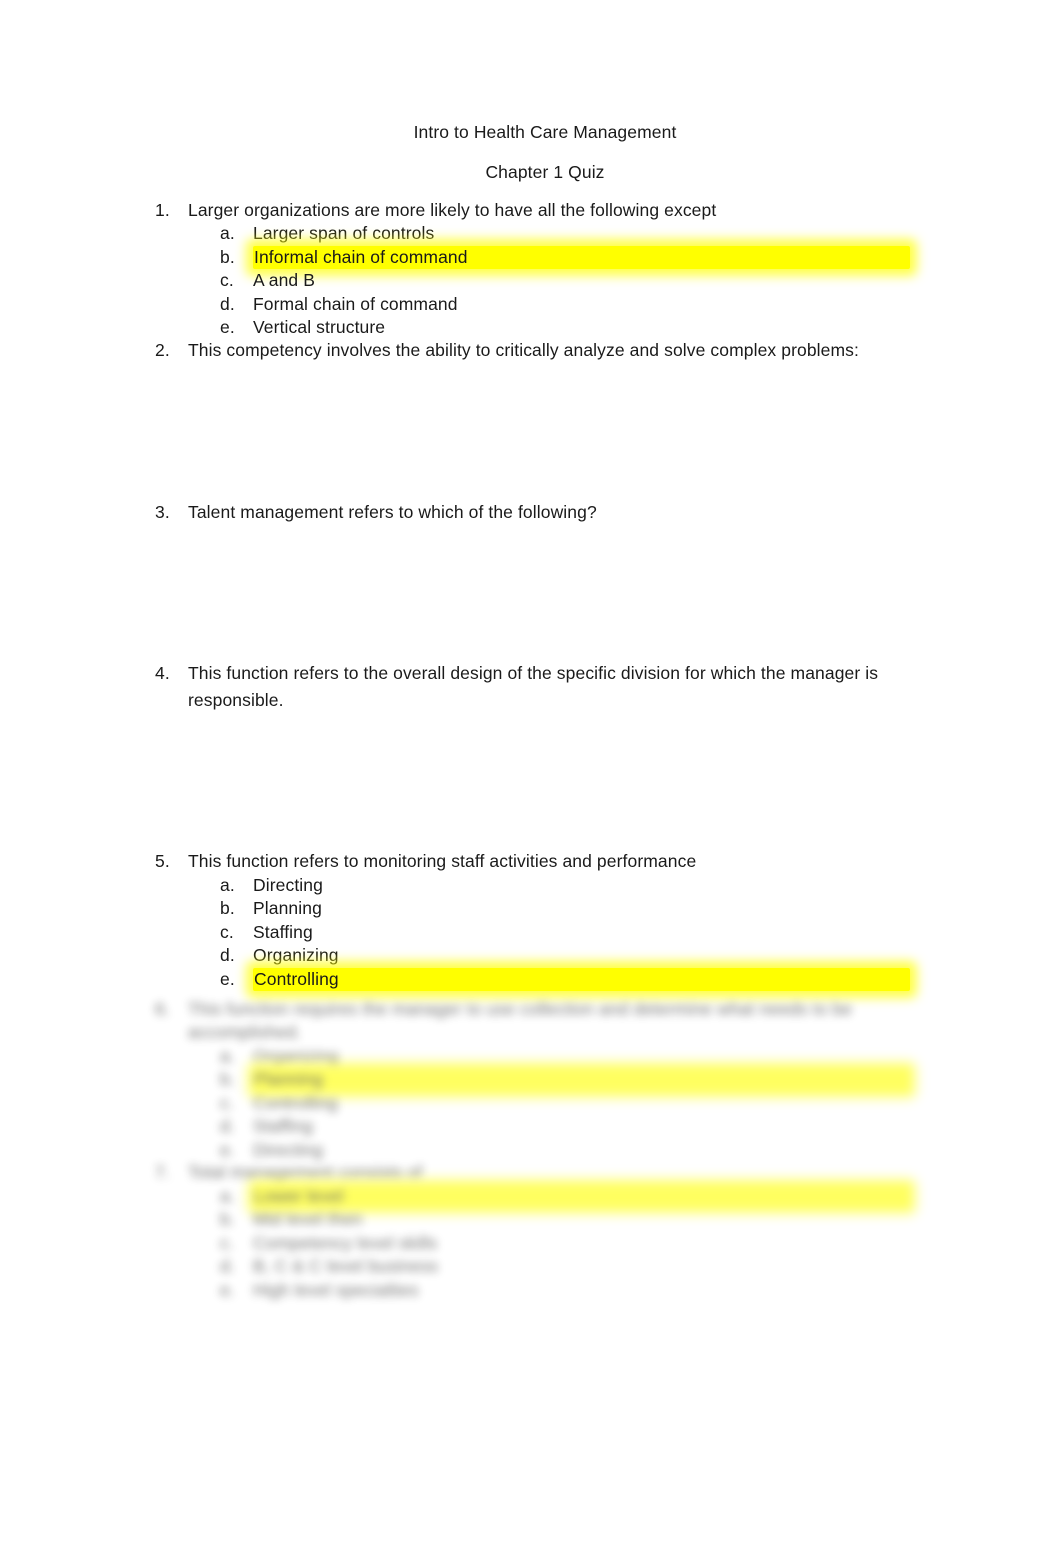 The image size is (1062, 1556). What do you see at coordinates (565, 1291) in the screenshot?
I see `question-7-option-e: e. High level specialties` at bounding box center [565, 1291].